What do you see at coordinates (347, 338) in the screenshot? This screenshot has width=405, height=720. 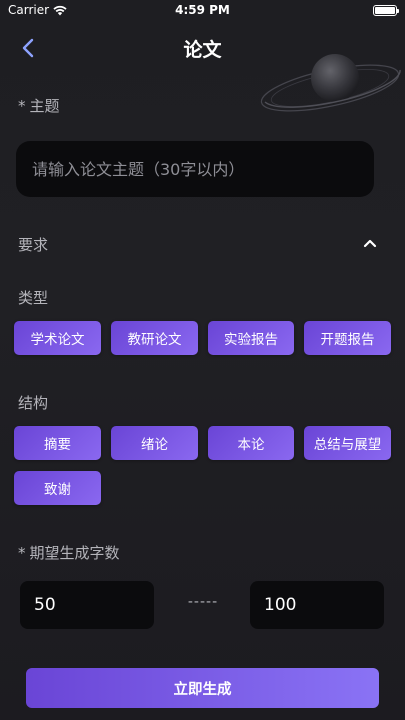 I see `type-option-proposal-report: 开题报告` at bounding box center [347, 338].